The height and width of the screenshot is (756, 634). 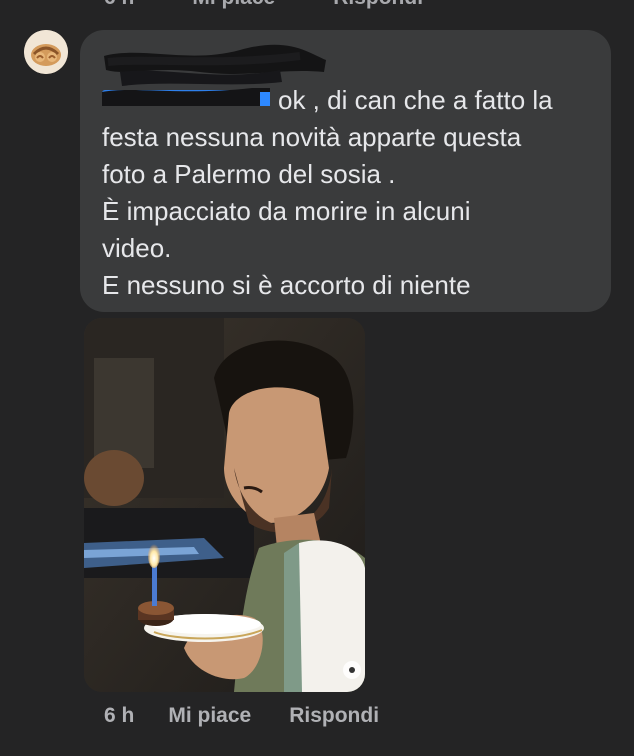 What do you see at coordinates (137, 248) in the screenshot?
I see `comment-line: video.` at bounding box center [137, 248].